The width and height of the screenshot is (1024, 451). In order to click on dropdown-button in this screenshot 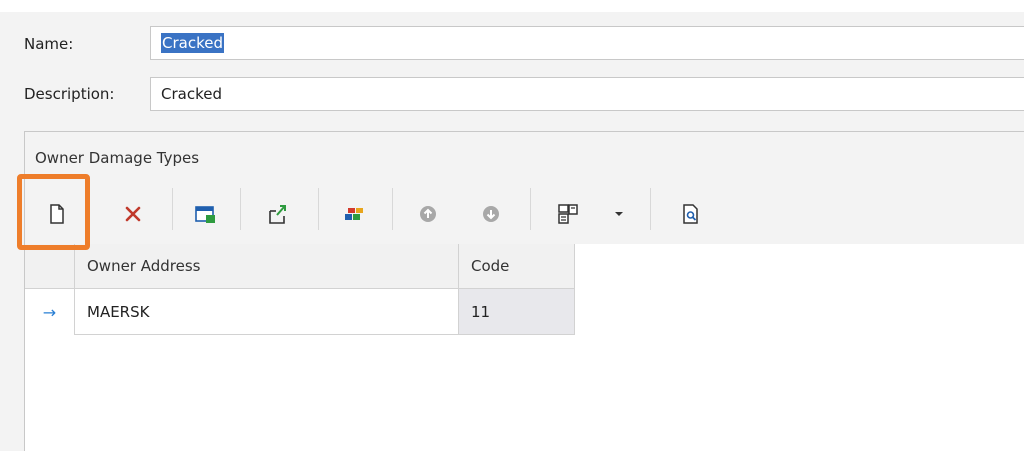, I will do `click(619, 214)`.